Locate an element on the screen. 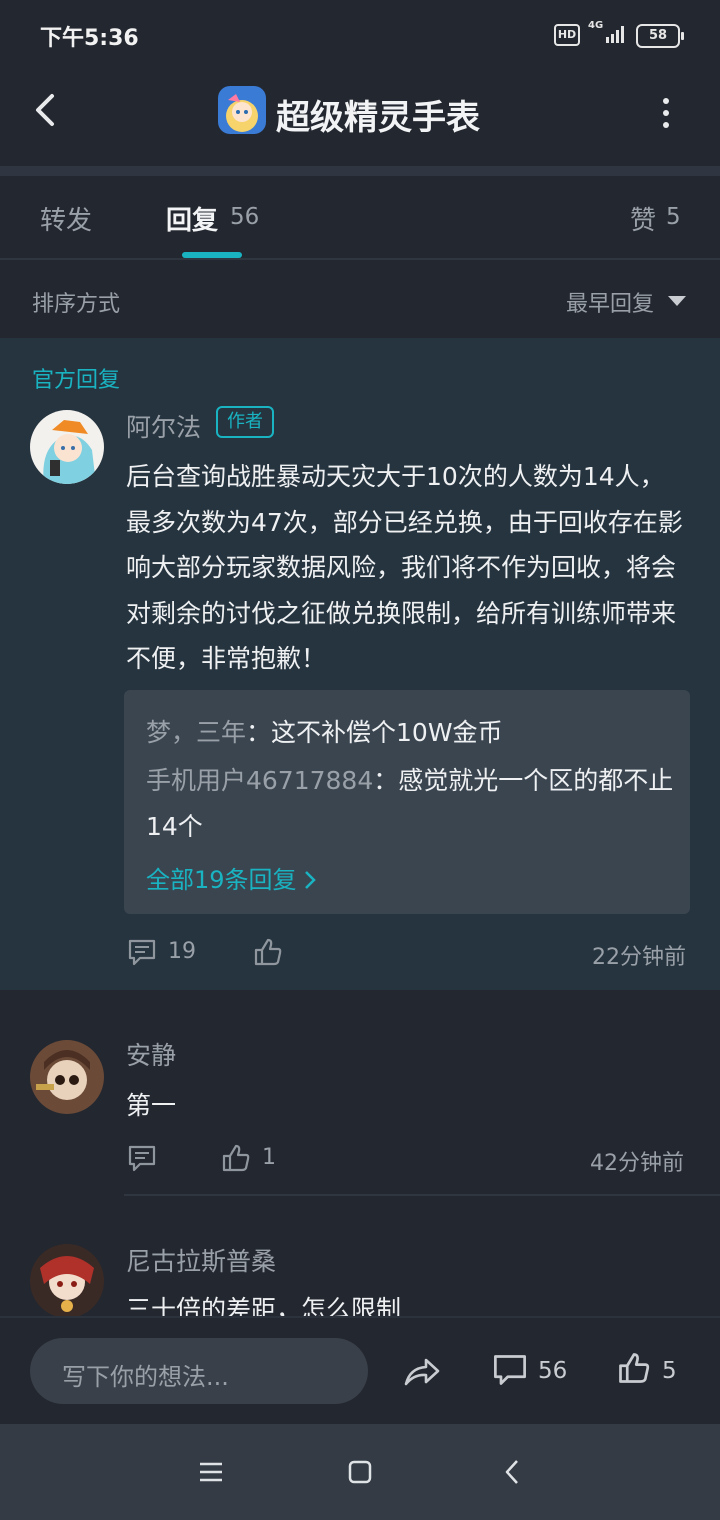  menu-icon is located at coordinates (211, 1472).